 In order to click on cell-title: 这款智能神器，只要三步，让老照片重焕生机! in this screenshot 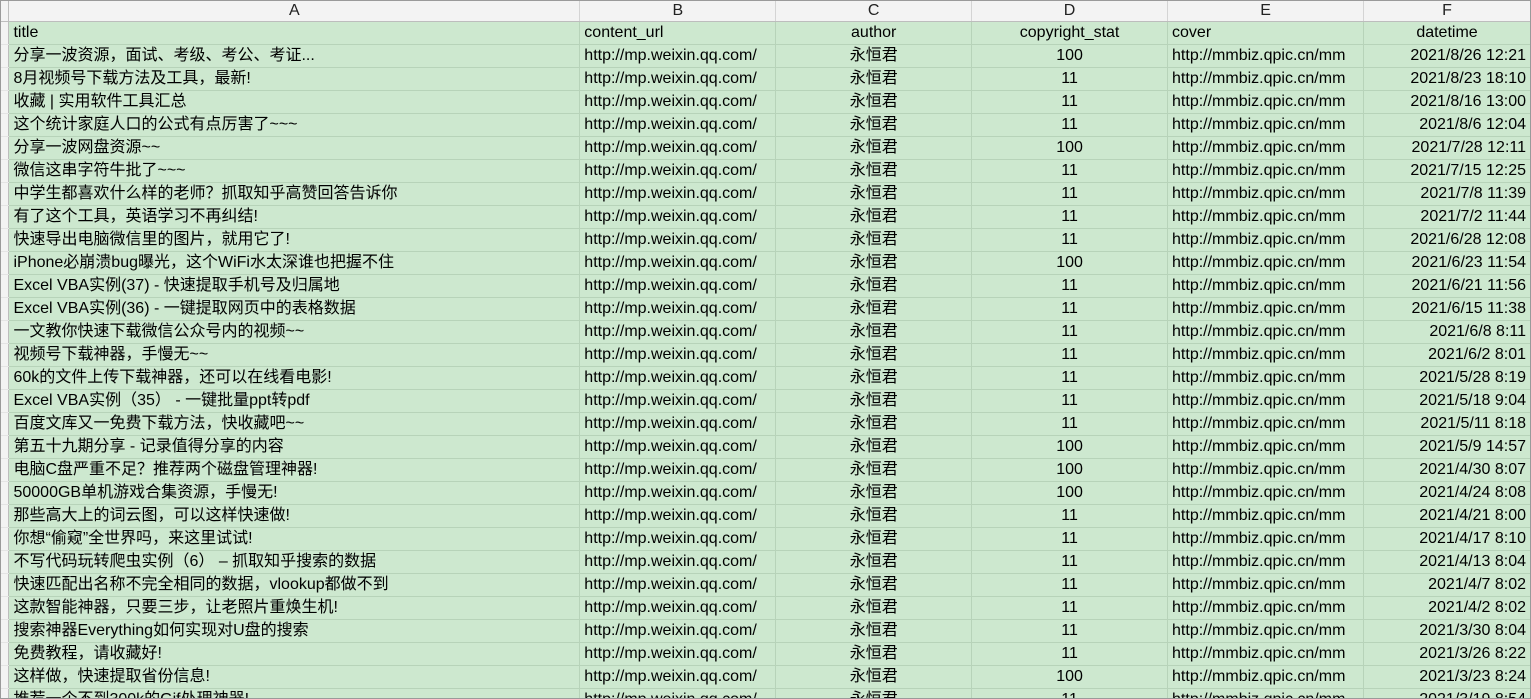, I will do `click(294, 608)`.